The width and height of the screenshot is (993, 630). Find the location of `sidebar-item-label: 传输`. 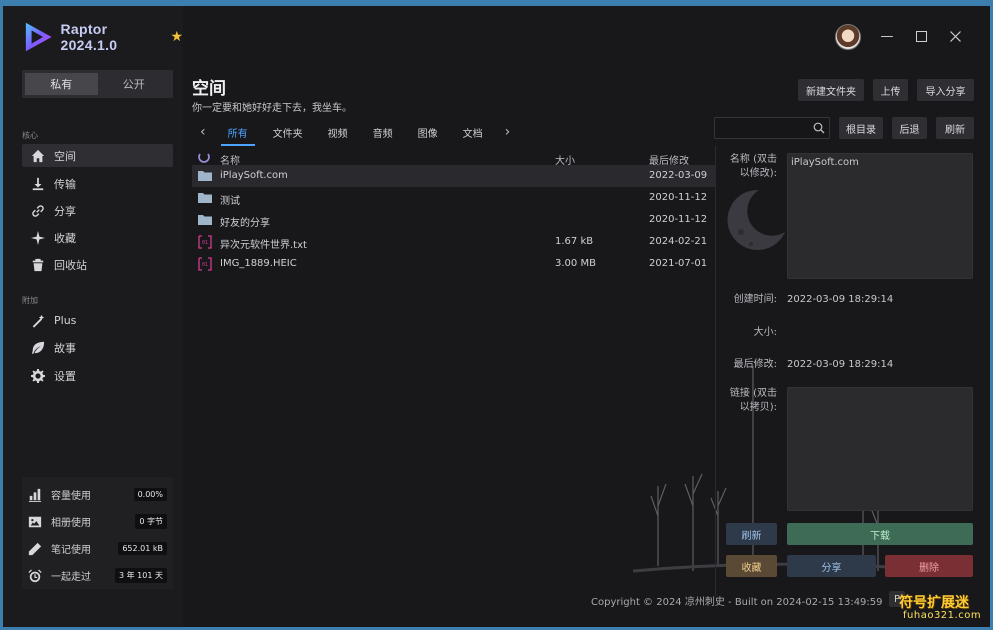

sidebar-item-label: 传输 is located at coordinates (65, 184).